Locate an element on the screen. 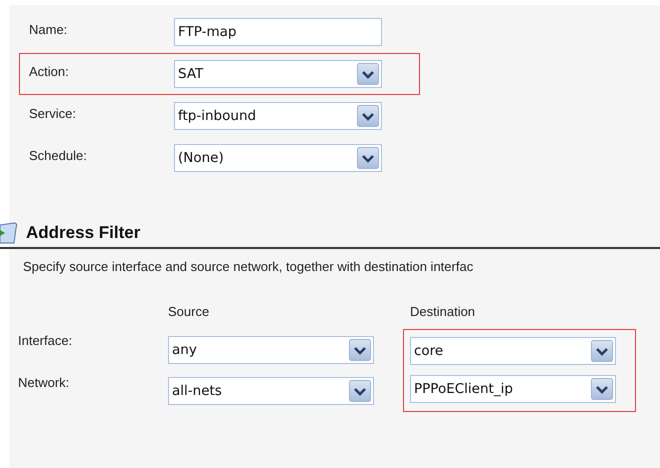  dropdown: core is located at coordinates (513, 351).